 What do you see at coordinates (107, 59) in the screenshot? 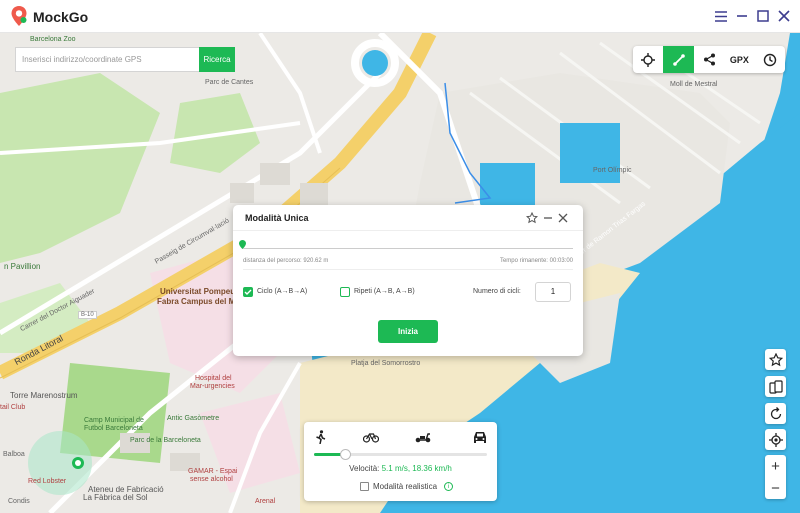
I see `search-input: Inserisci indirizzo/coordinate GPS` at bounding box center [107, 59].